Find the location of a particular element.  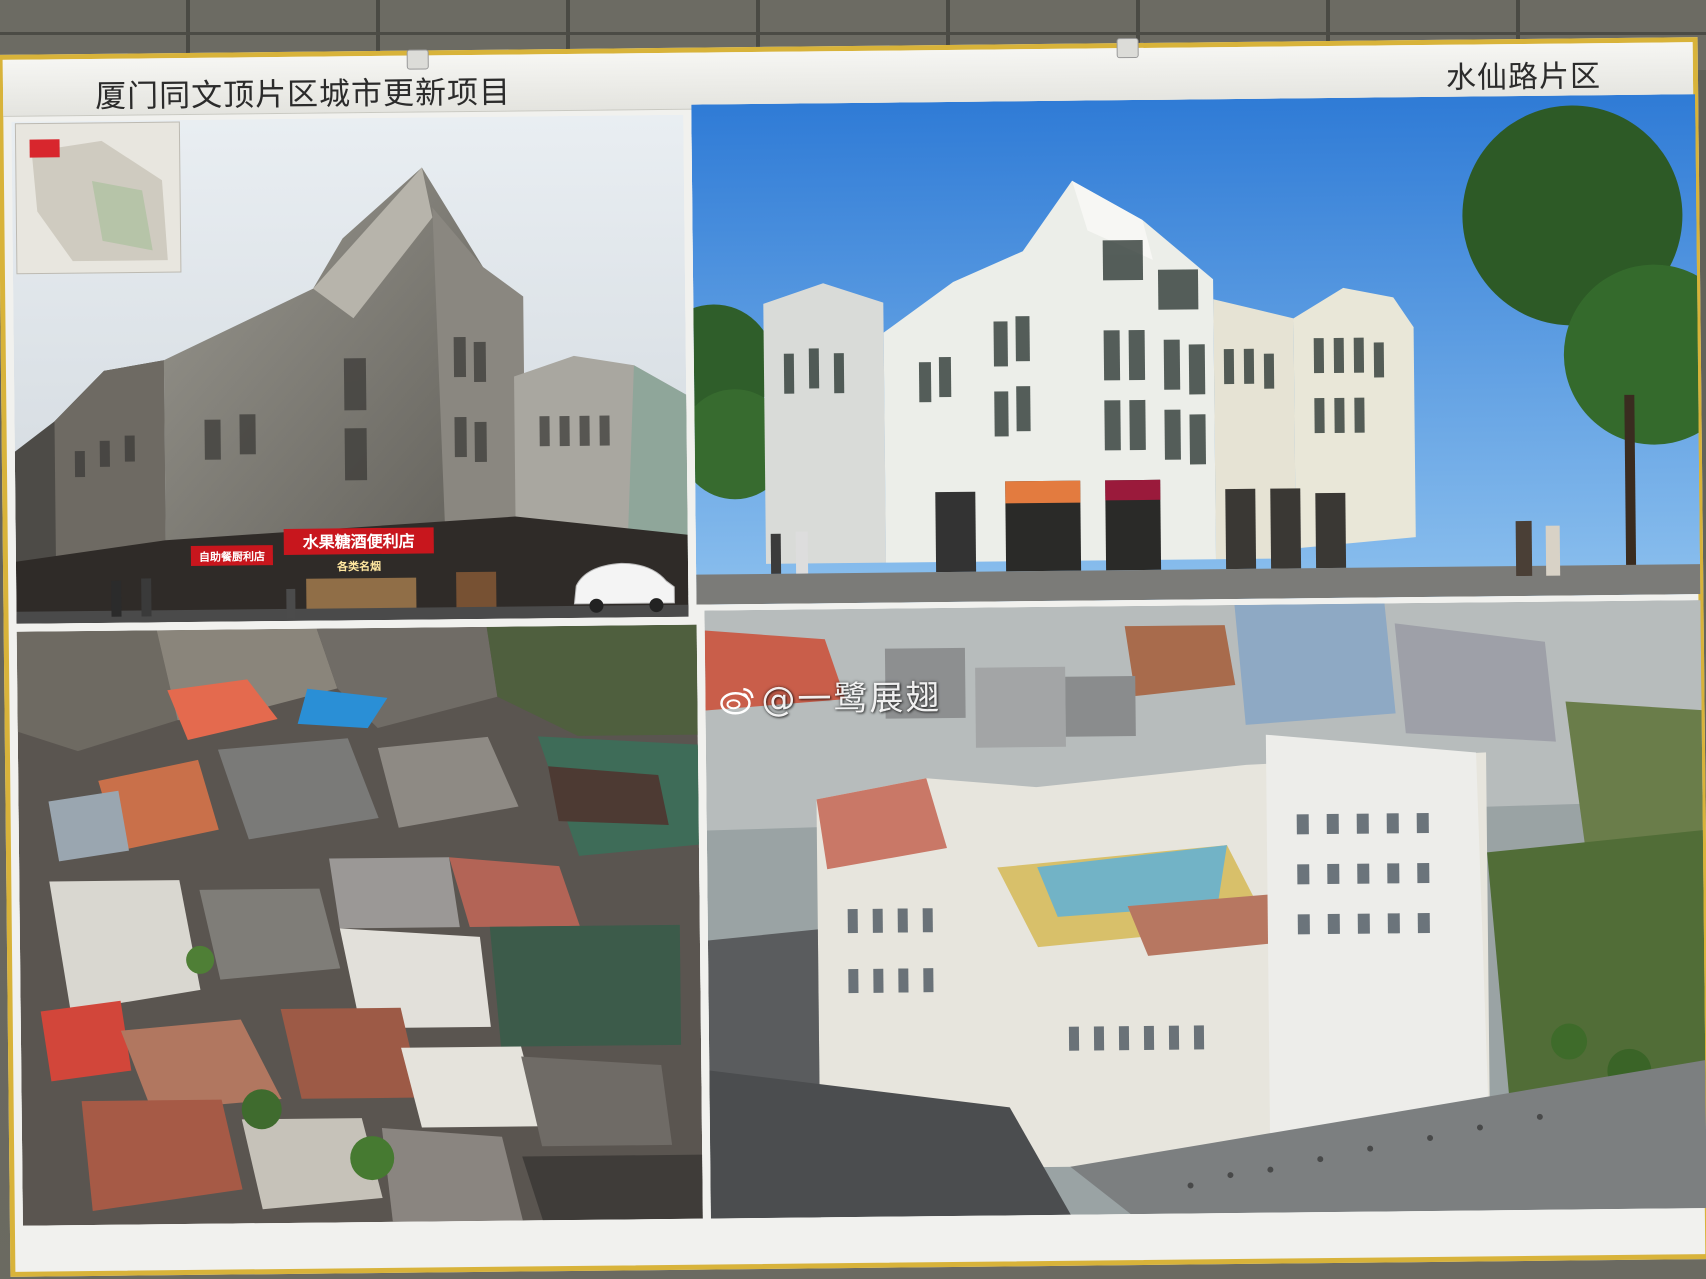

weibo-watermark: @一鹭展翅 is located at coordinates (830, 695).